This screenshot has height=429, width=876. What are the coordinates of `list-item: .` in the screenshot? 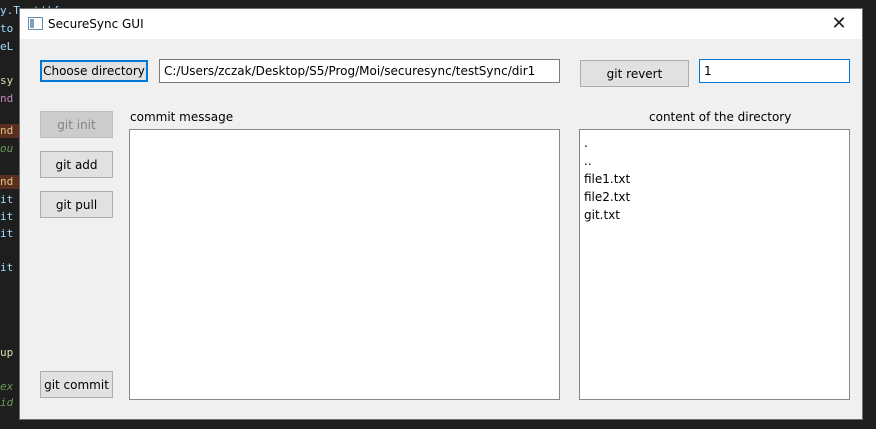 It's located at (607, 143).